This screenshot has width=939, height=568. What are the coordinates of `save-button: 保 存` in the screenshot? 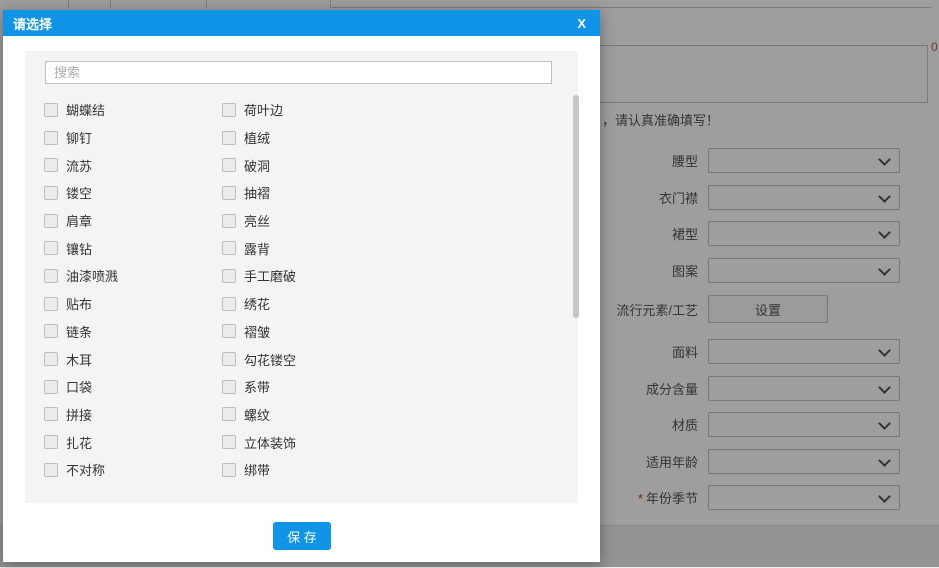 It's located at (302, 536).